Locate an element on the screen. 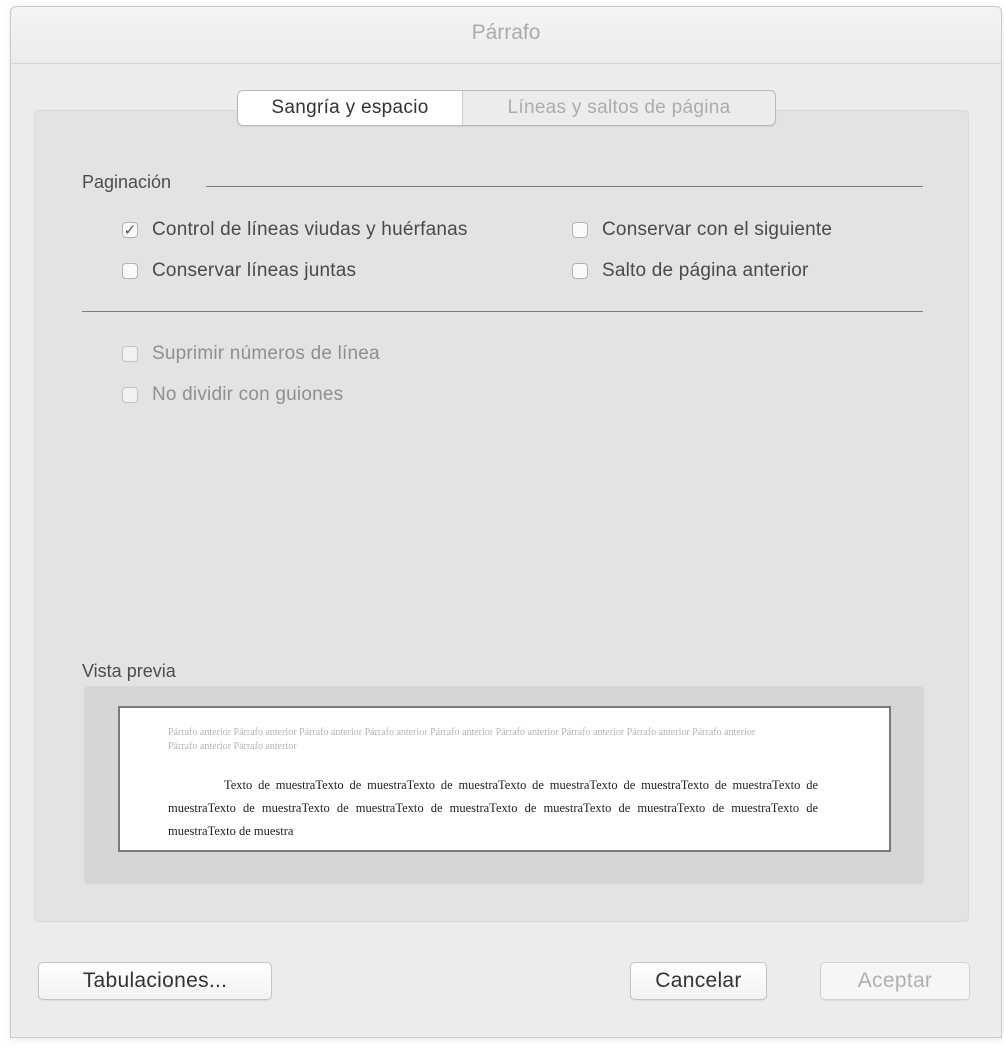 The width and height of the screenshot is (1004, 1046). page-break-before-label: Salto de página anterior is located at coordinates (705, 270).